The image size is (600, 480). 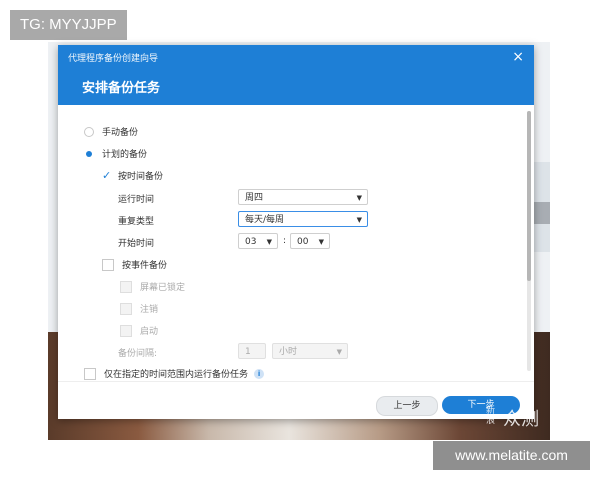 What do you see at coordinates (125, 155) in the screenshot?
I see `scheduled-backup-label: 计划的备份` at bounding box center [125, 155].